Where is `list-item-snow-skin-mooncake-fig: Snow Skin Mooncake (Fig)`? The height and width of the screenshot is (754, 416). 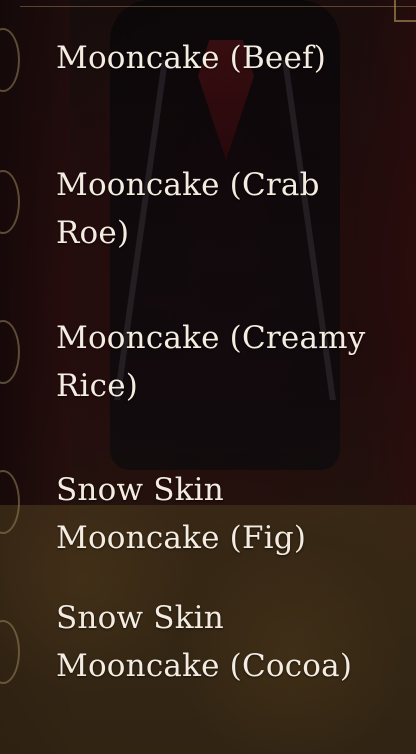
list-item-snow-skin-mooncake-fig: Snow Skin Mooncake (Fig) is located at coordinates (226, 514).